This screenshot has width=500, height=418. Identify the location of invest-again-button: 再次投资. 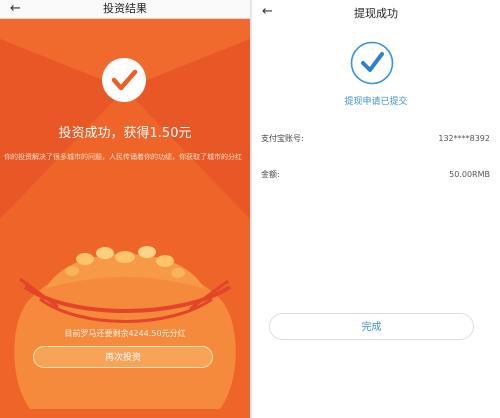
(123, 357).